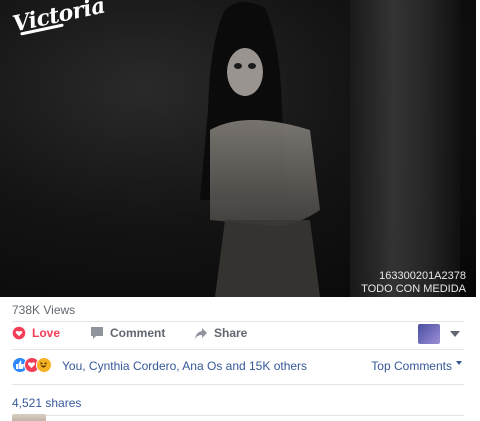 This screenshot has height=421, width=480. I want to click on share-arrow-icon, so click(201, 333).